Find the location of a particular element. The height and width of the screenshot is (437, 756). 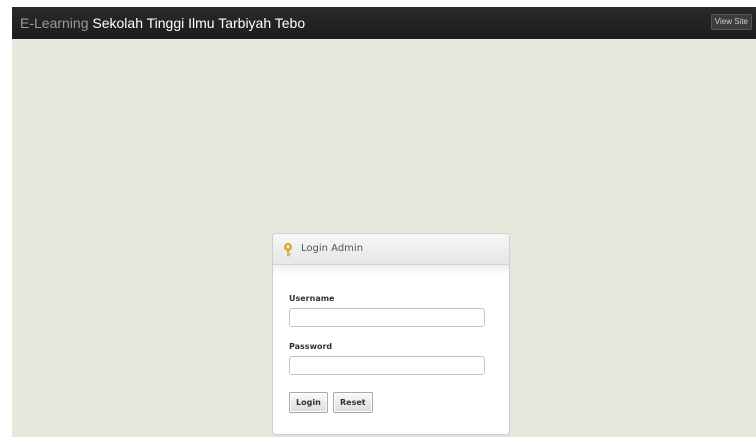

brand-prefix: E-Learning is located at coordinates (54, 23).